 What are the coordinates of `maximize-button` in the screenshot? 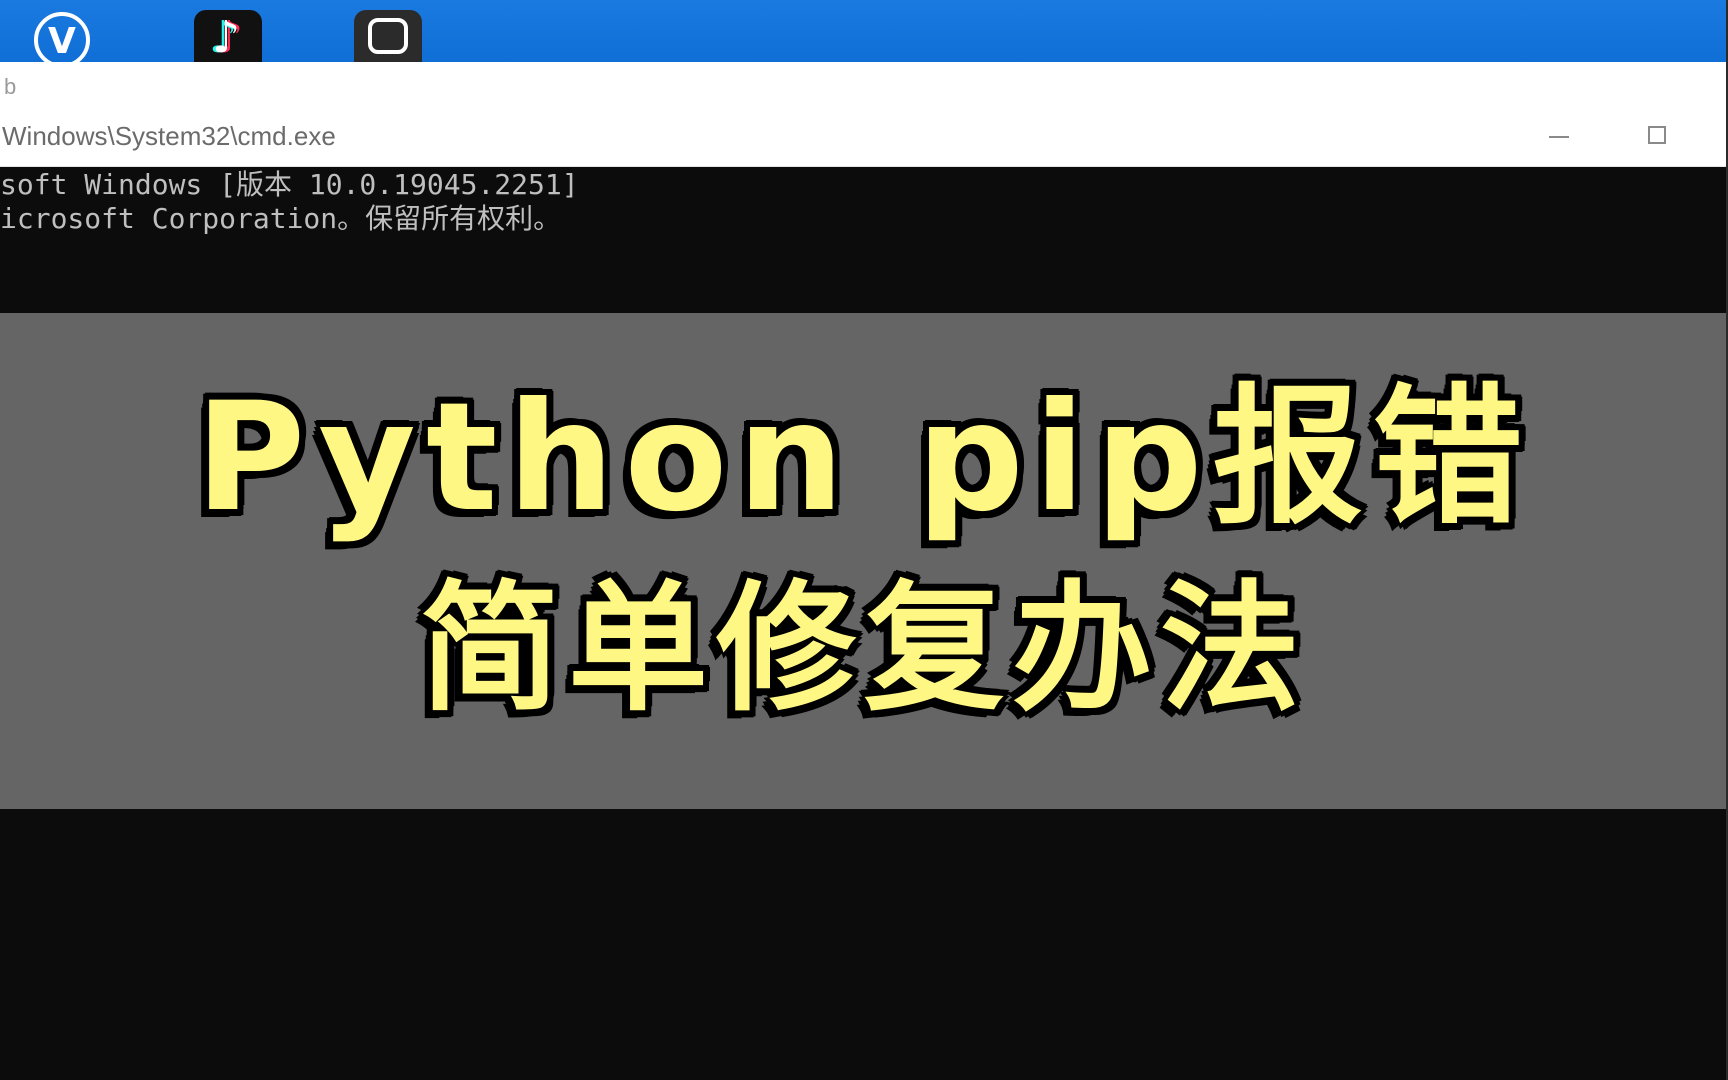 It's located at (1659, 135).